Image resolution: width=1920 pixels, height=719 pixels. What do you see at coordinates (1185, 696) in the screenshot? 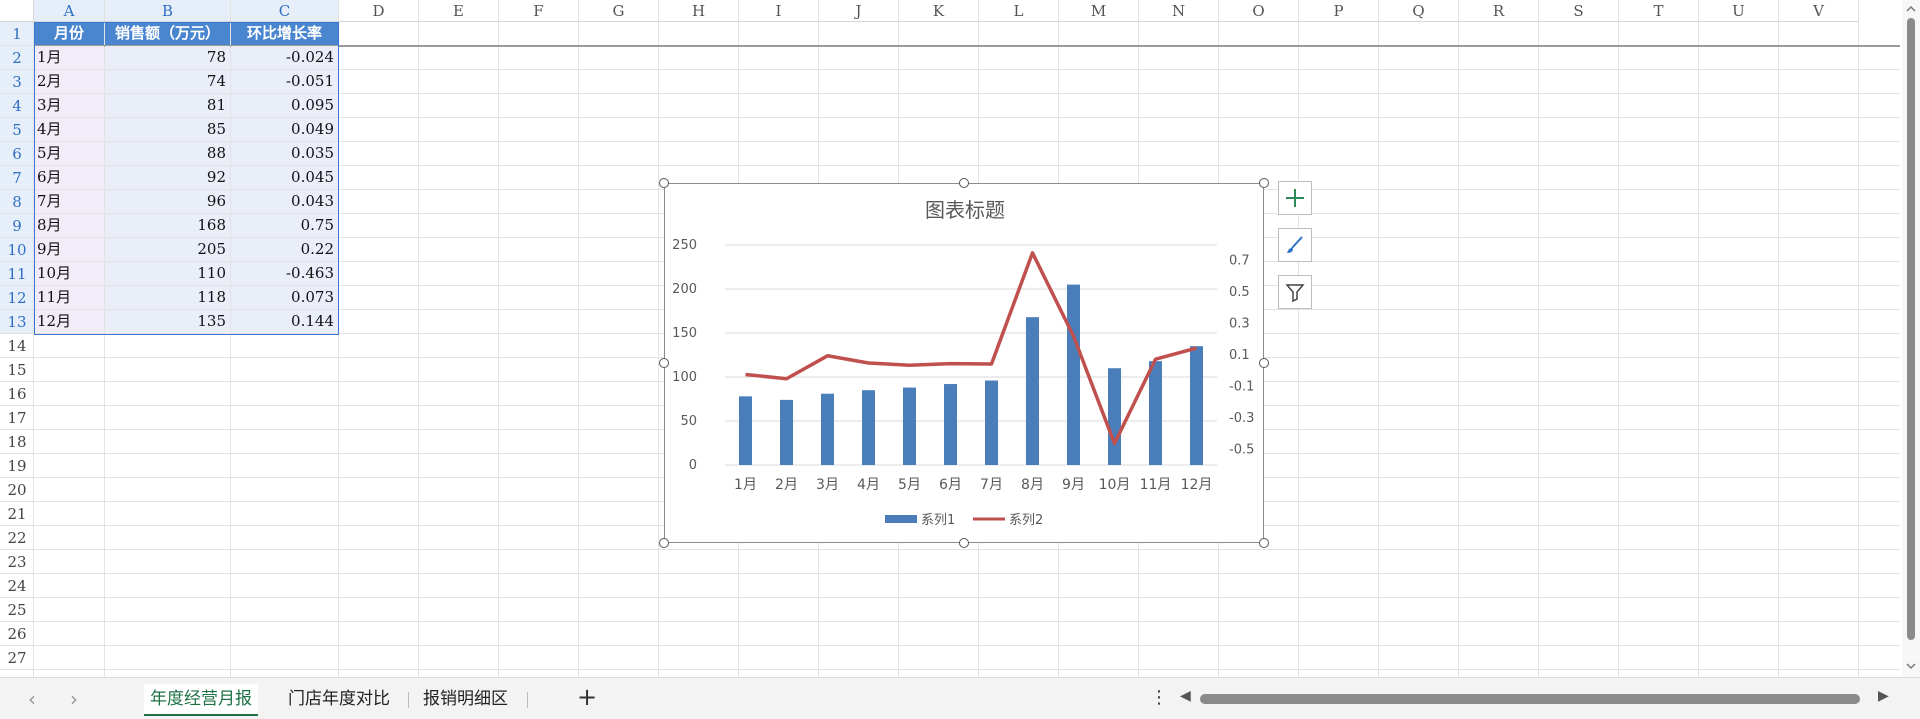
I see `scroll-left-icon: ◀` at bounding box center [1185, 696].